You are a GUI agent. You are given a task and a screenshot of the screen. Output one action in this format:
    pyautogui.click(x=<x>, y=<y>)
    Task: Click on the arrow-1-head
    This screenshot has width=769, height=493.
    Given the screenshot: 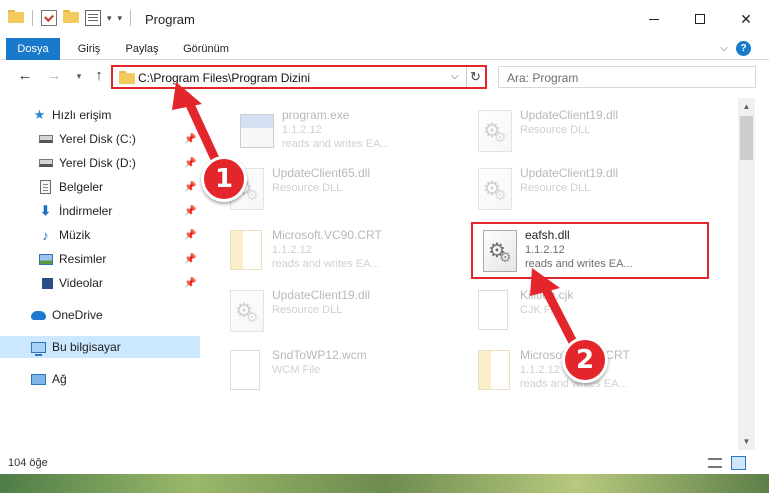 What is the action you would take?
    pyautogui.click(x=187, y=96)
    